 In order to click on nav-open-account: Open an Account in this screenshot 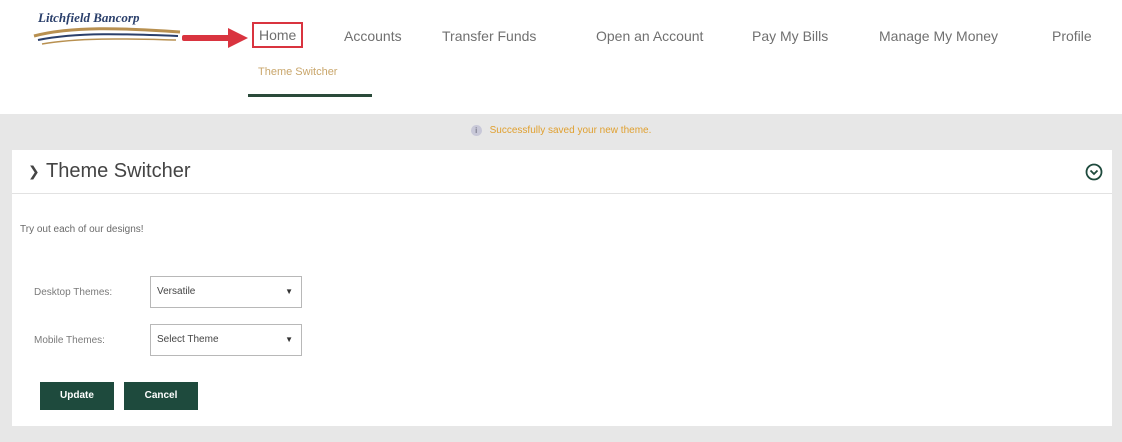, I will do `click(649, 36)`.